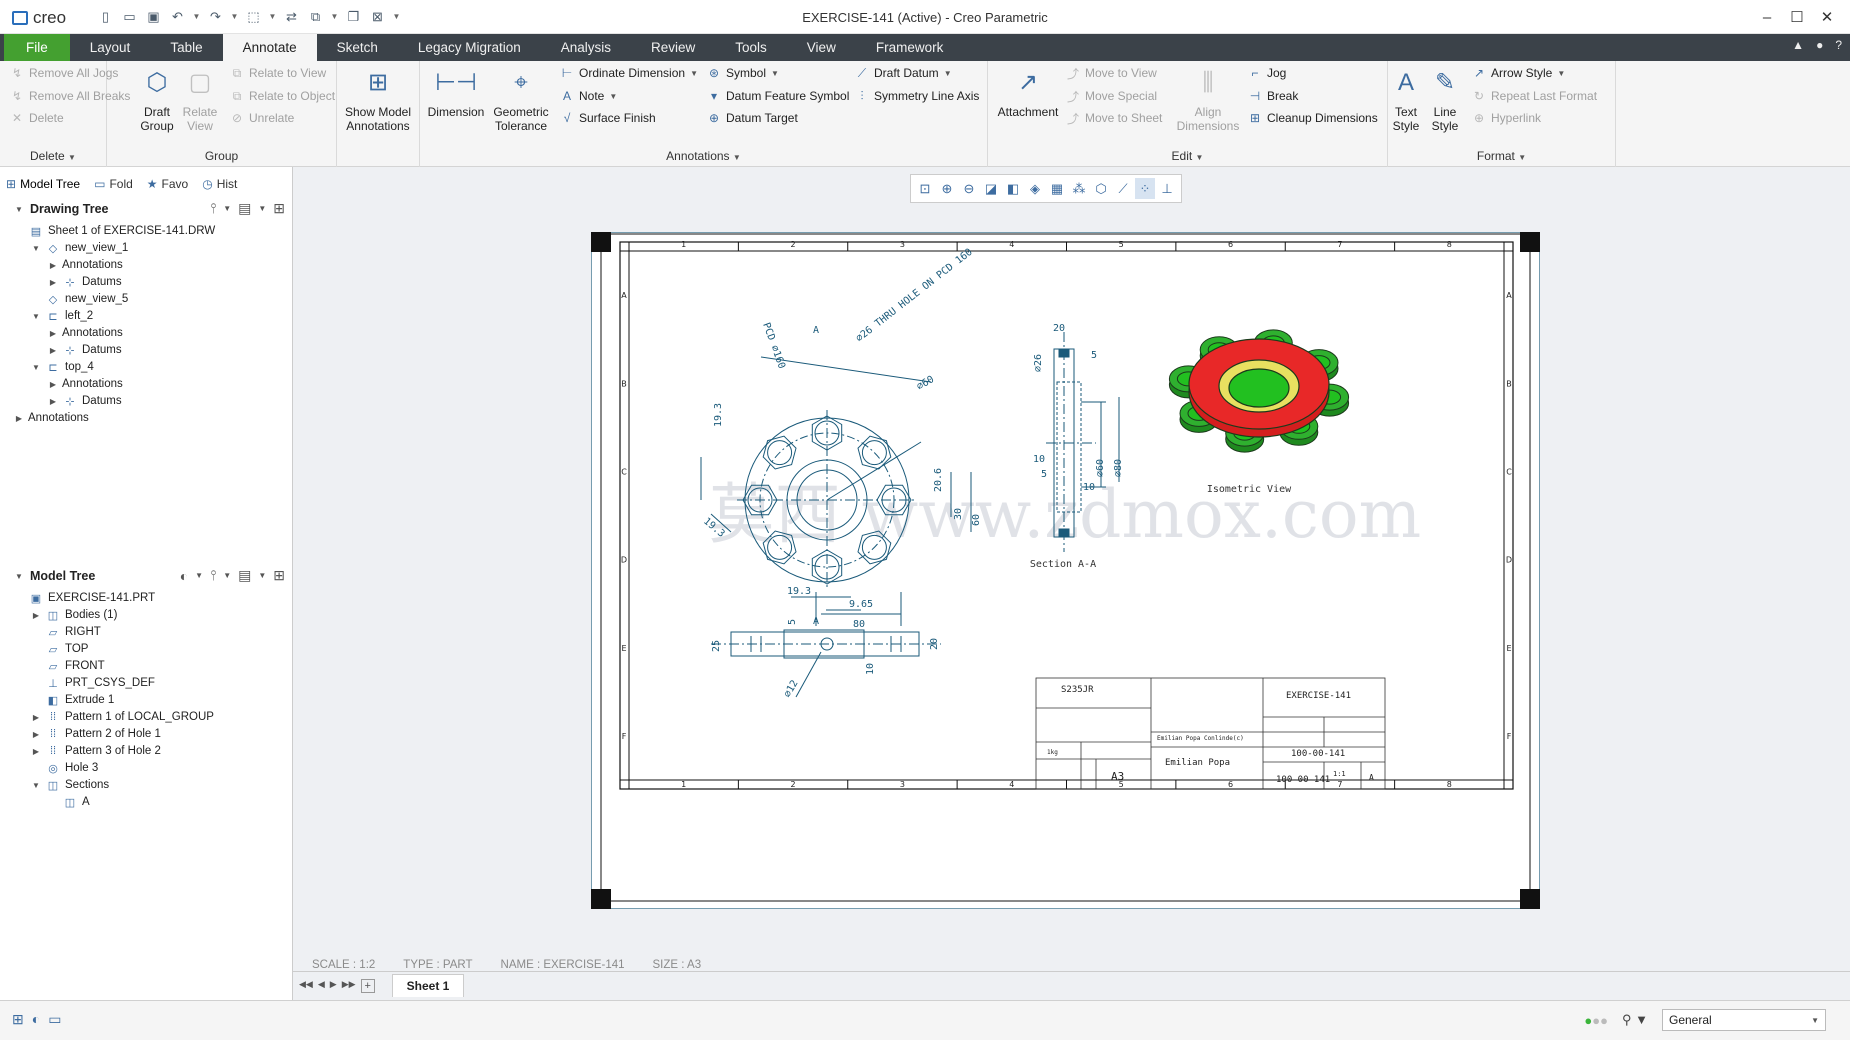  I want to click on zoom-in-icon: ⊕, so click(947, 188).